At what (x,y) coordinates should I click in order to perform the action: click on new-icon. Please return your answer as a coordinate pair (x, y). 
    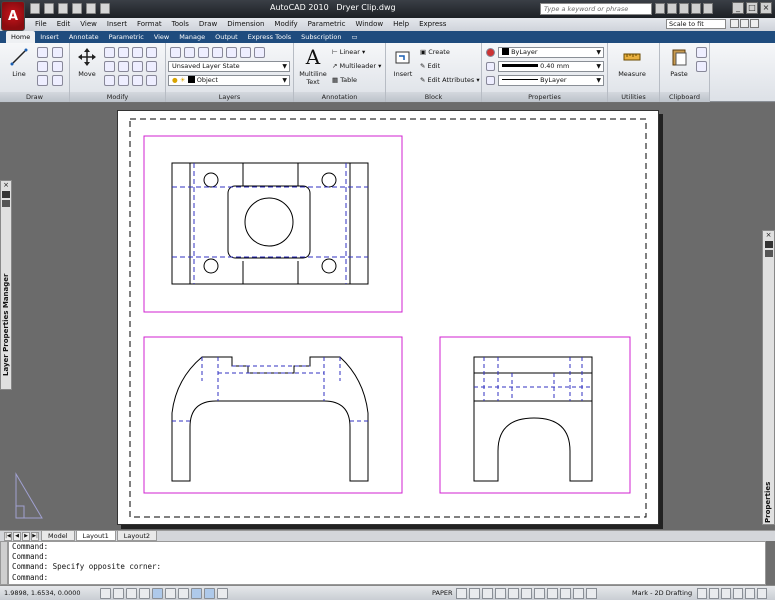
    Looking at the image, I should click on (35, 8).